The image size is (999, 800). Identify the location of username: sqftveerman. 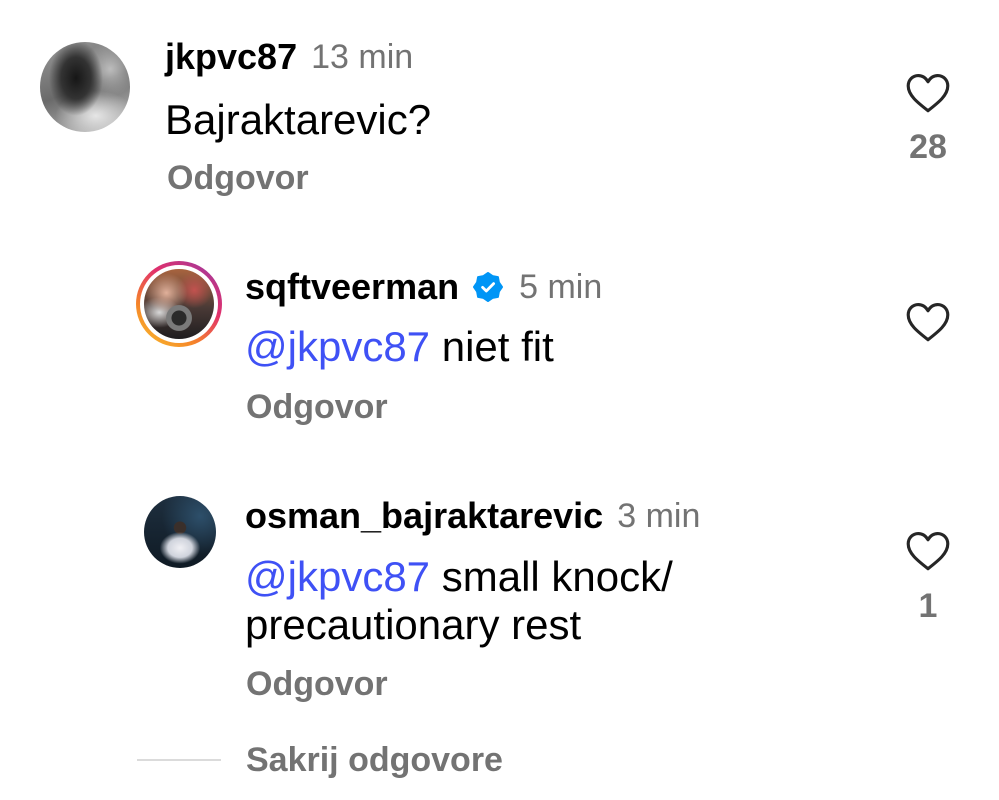
(352, 287).